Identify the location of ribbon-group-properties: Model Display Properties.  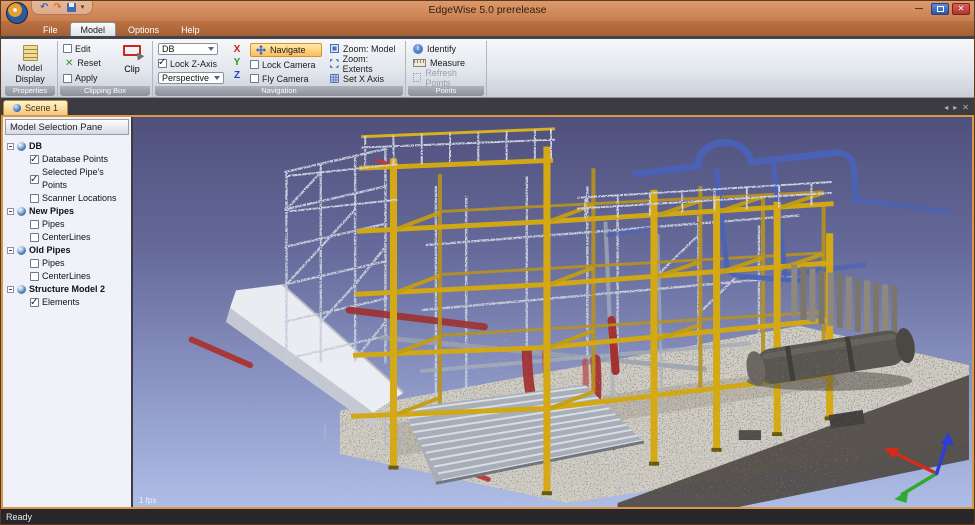
(30, 69).